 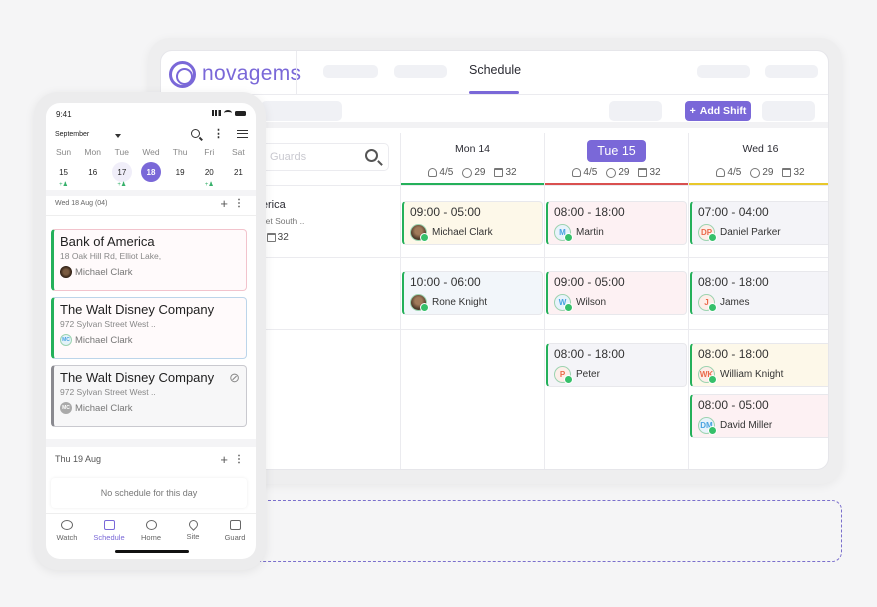 What do you see at coordinates (283, 237) in the screenshot?
I see `shifts-value: 32` at bounding box center [283, 237].